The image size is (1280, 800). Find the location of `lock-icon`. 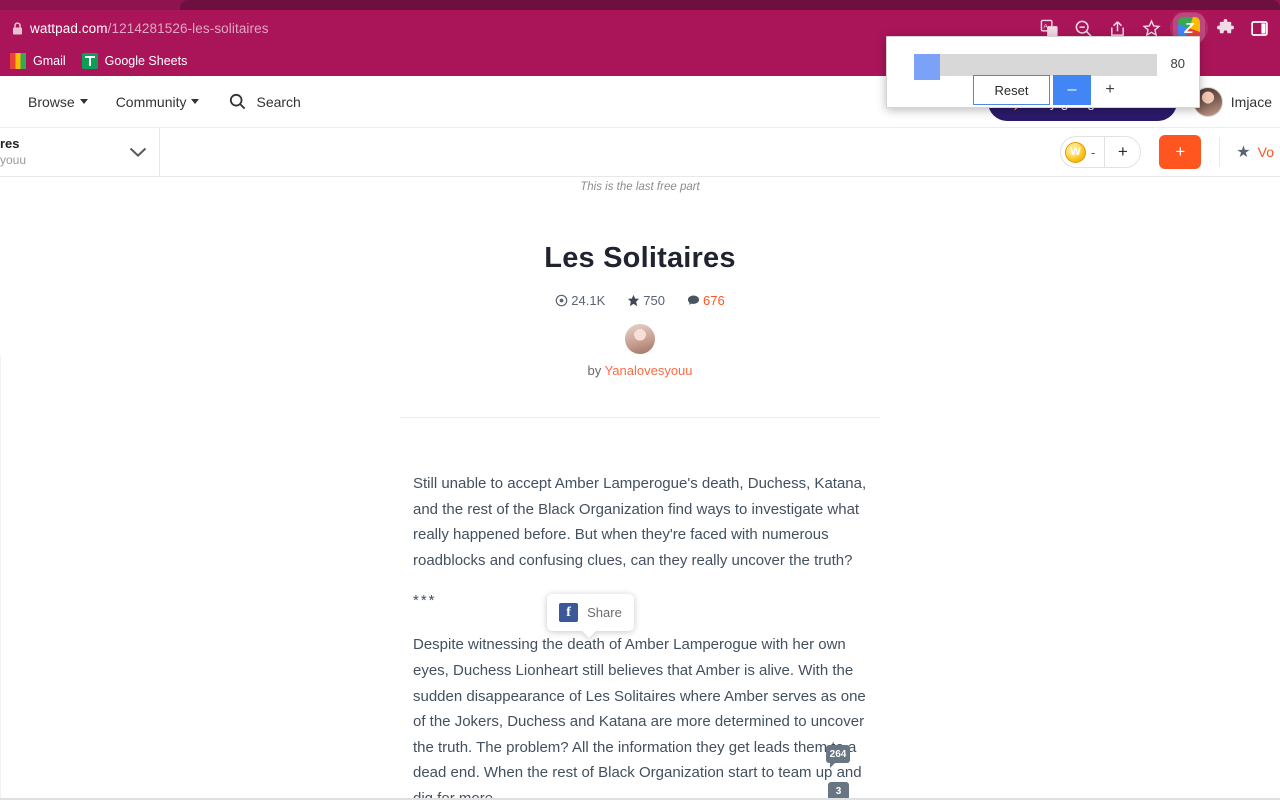

lock-icon is located at coordinates (17, 28).